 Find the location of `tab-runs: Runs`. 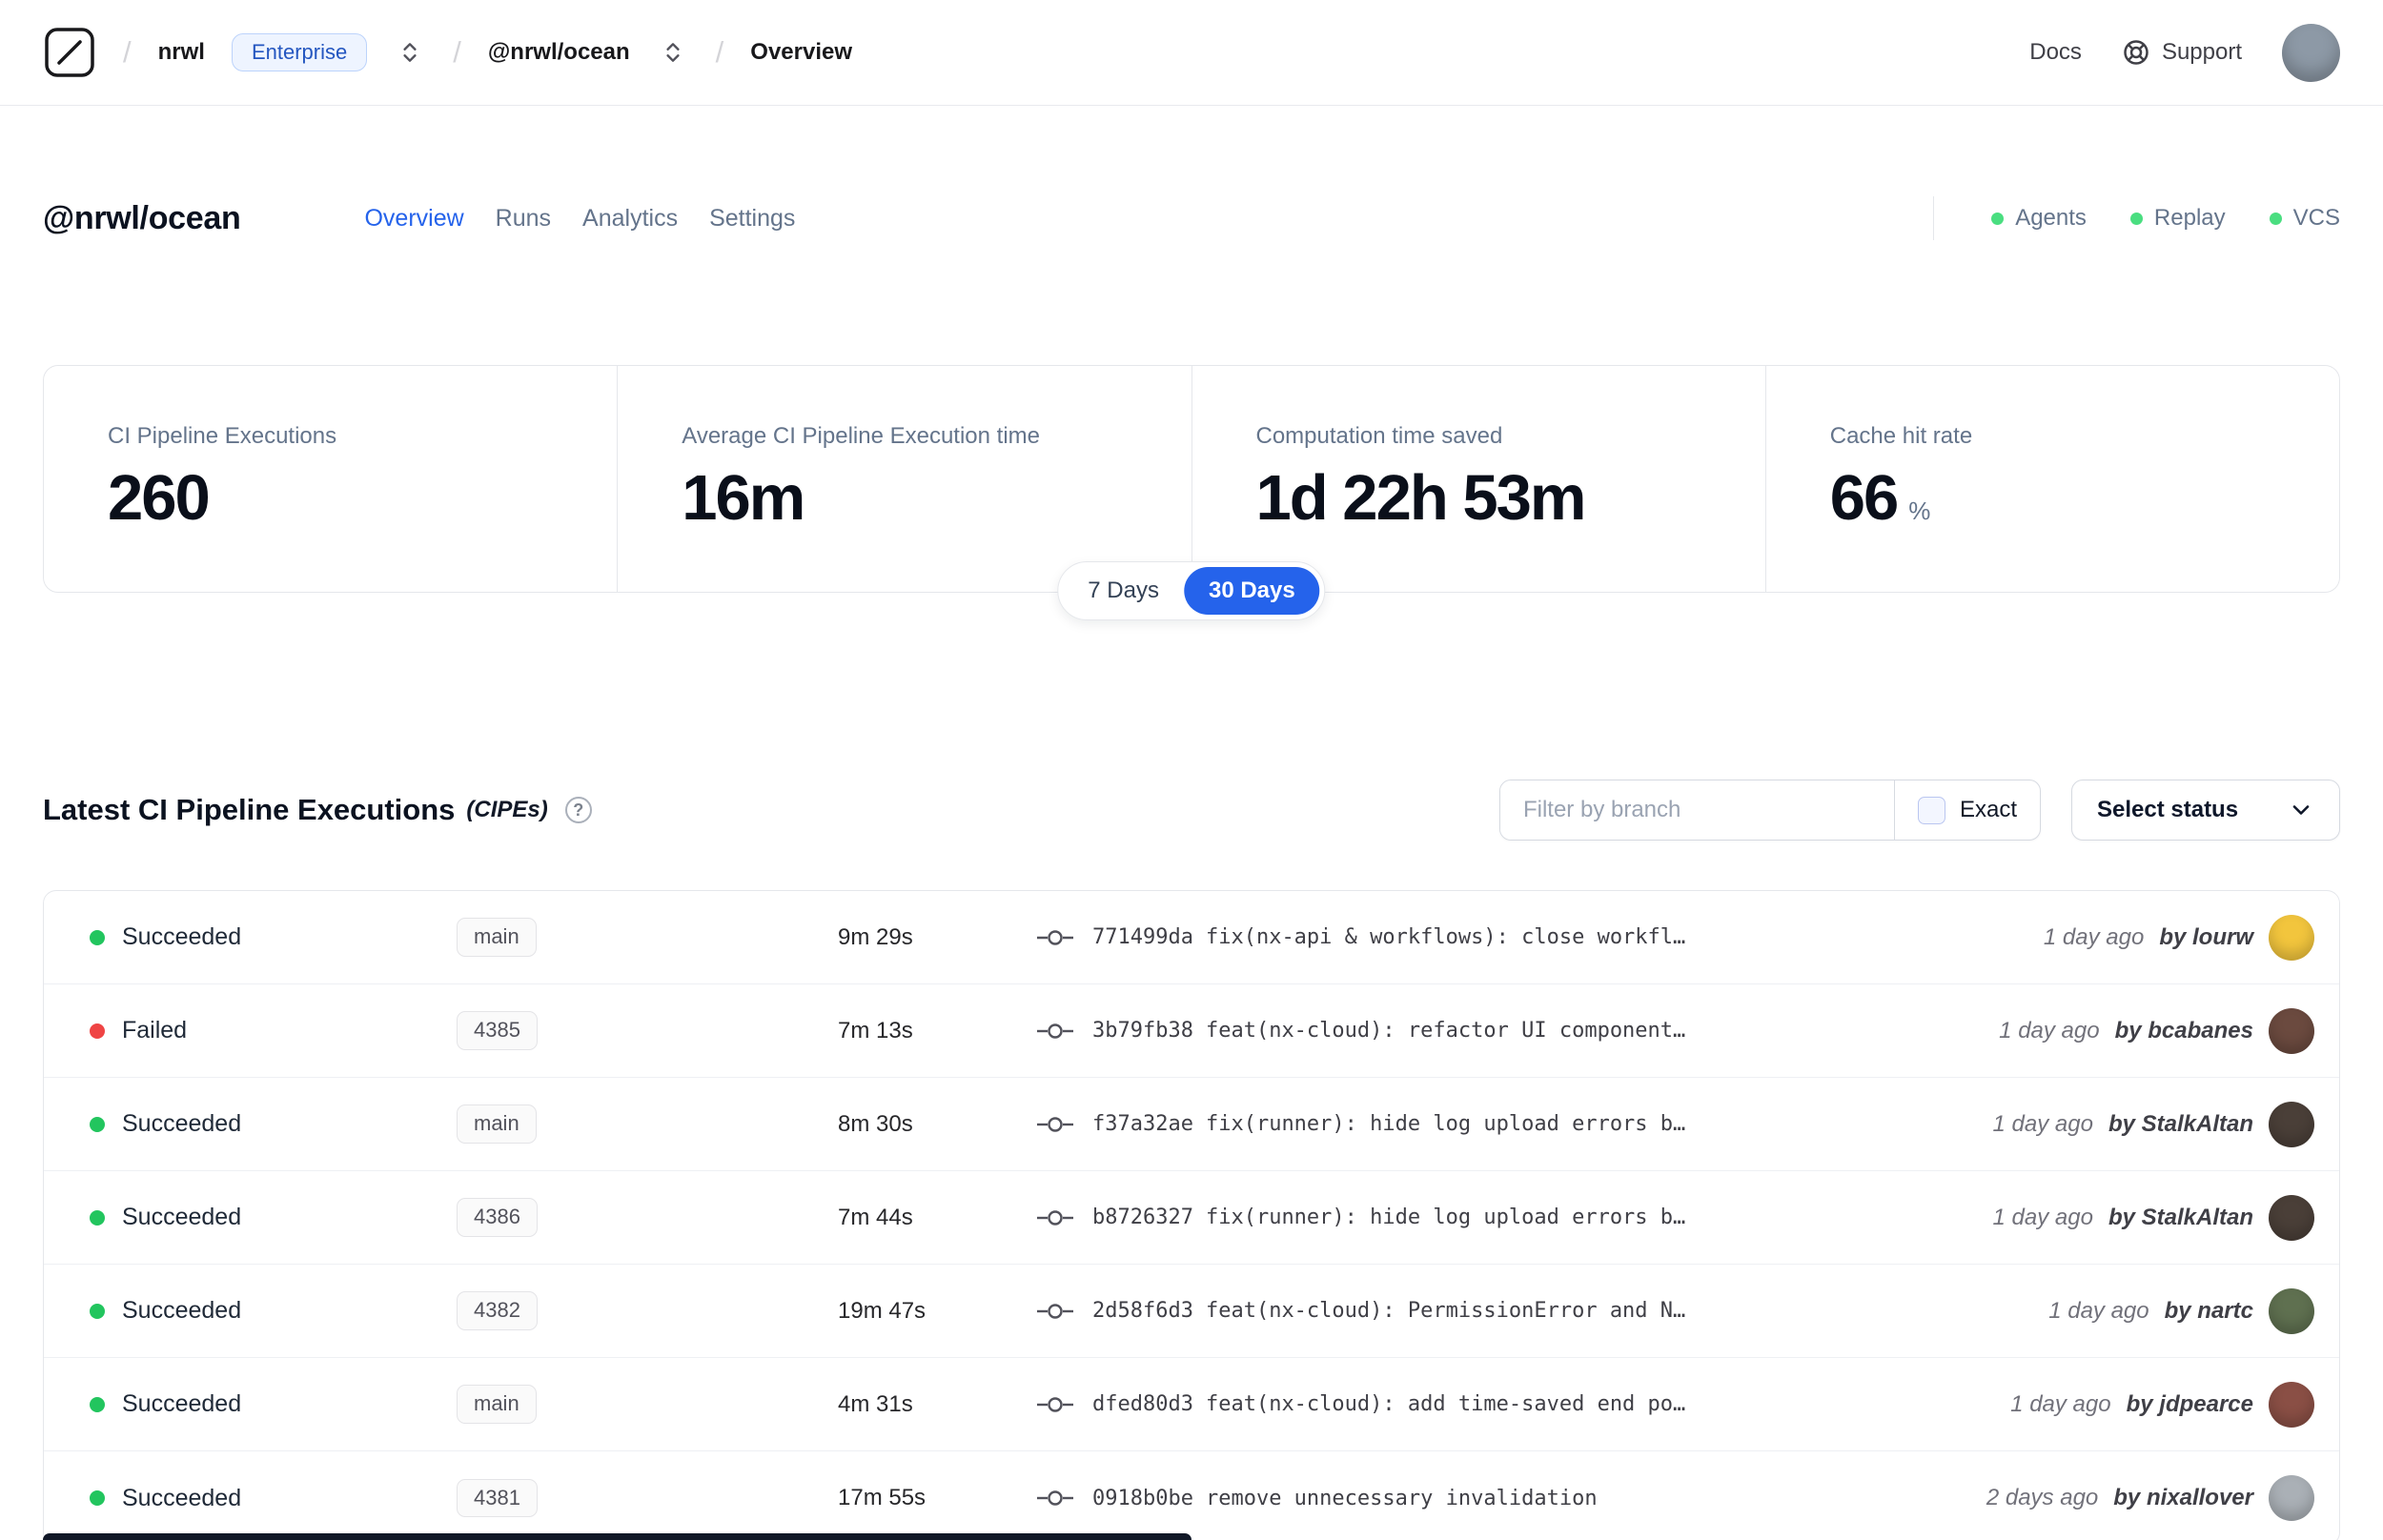

tab-runs: Runs is located at coordinates (523, 219).